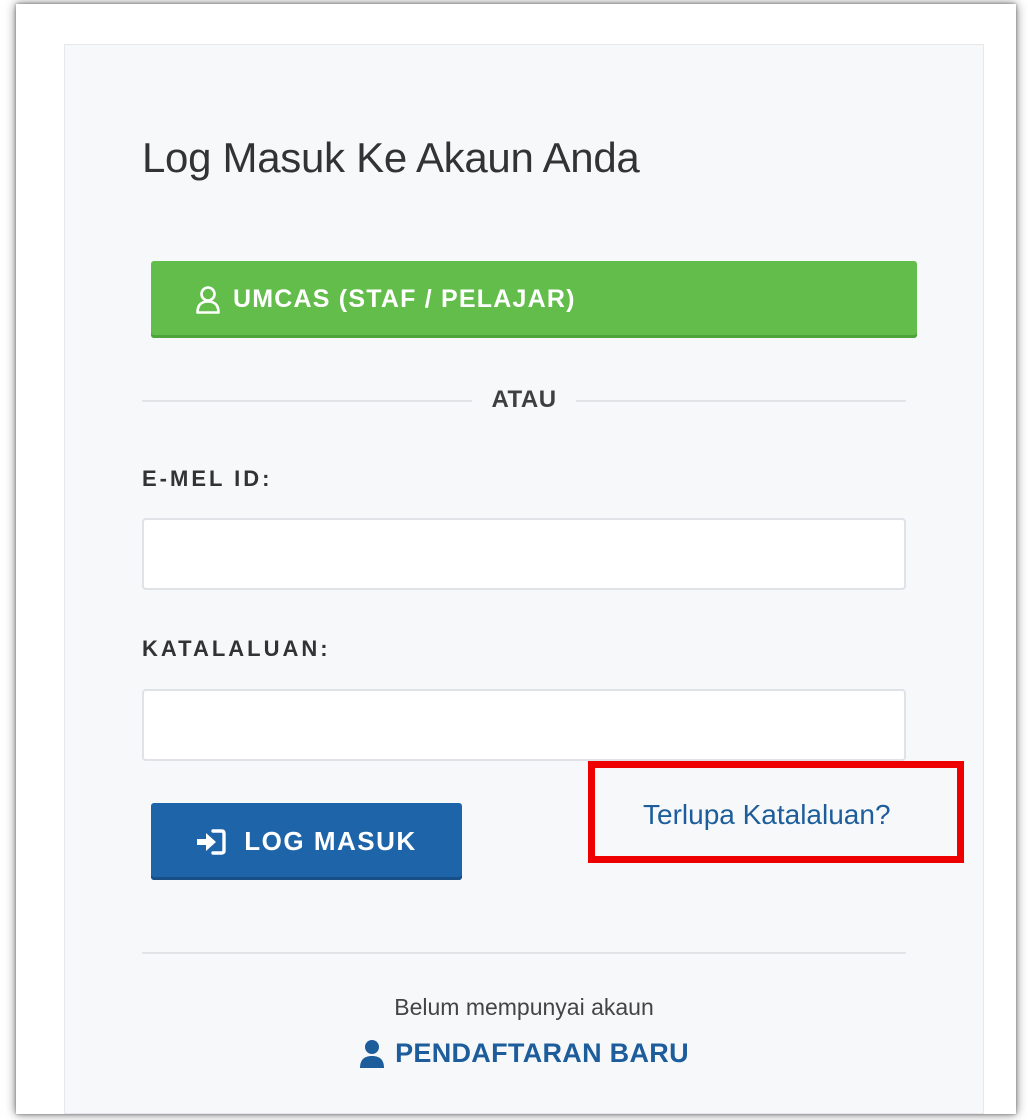 The width and height of the screenshot is (1028, 1120). Describe the element at coordinates (542, 1053) in the screenshot. I see `register-link-label: PENDAFTARAN BARU` at that location.